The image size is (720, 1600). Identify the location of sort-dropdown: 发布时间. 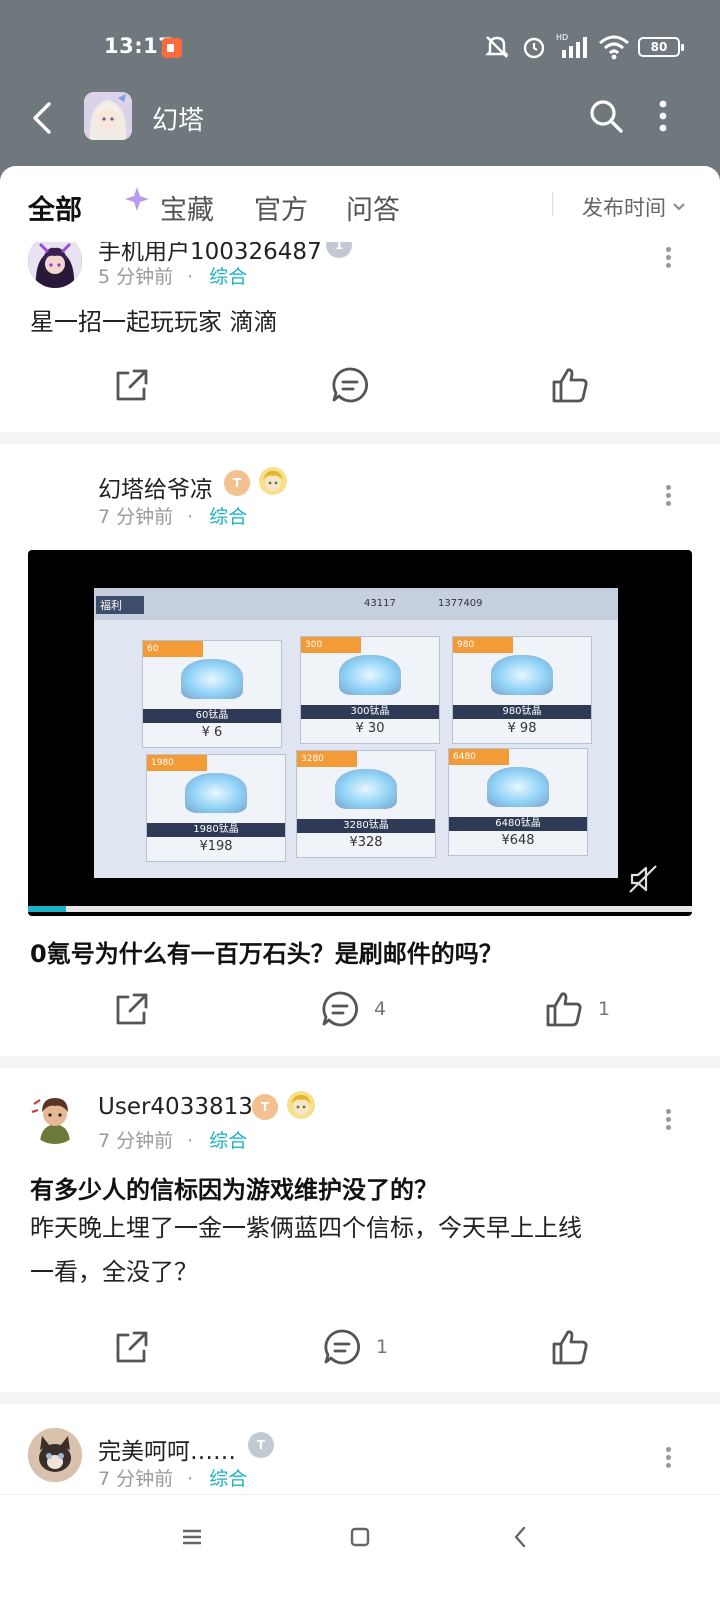
(634, 207).